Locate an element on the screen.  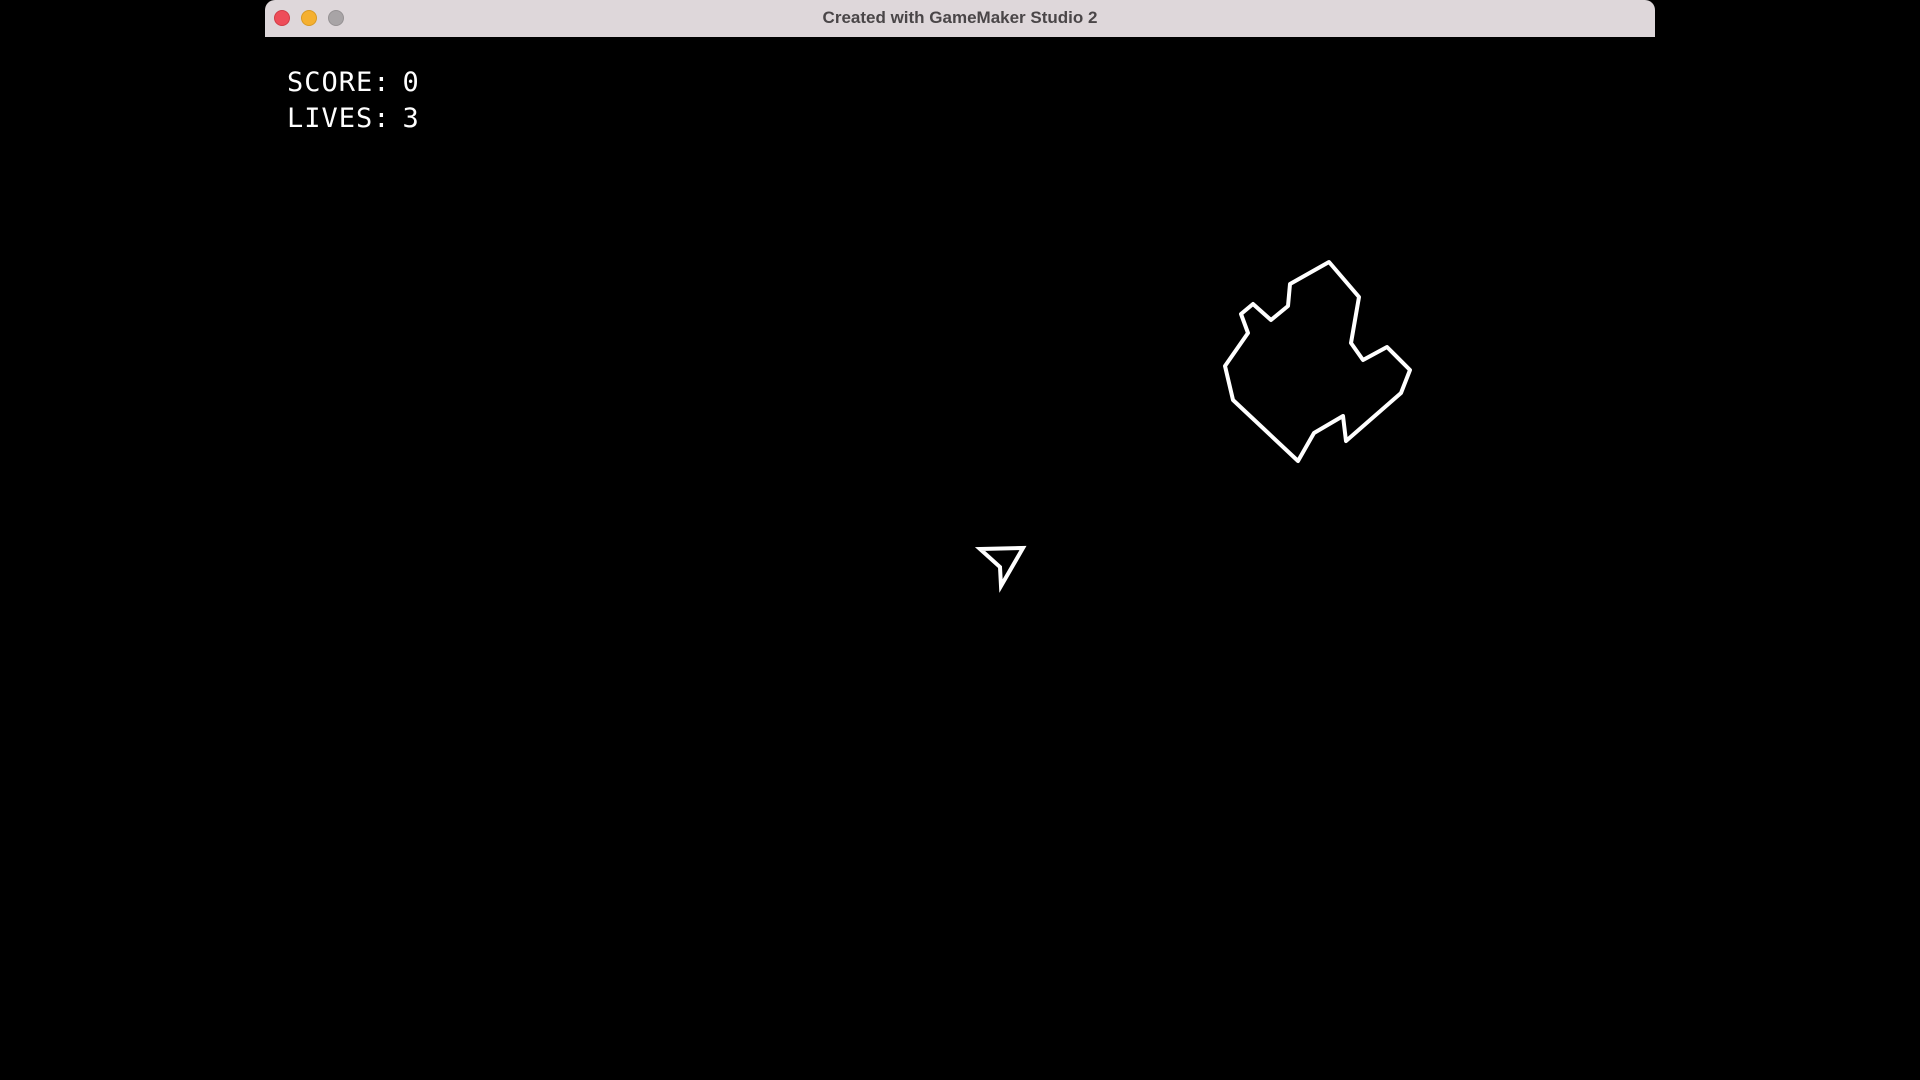
ship-arrow-icon is located at coordinates (1000, 569).